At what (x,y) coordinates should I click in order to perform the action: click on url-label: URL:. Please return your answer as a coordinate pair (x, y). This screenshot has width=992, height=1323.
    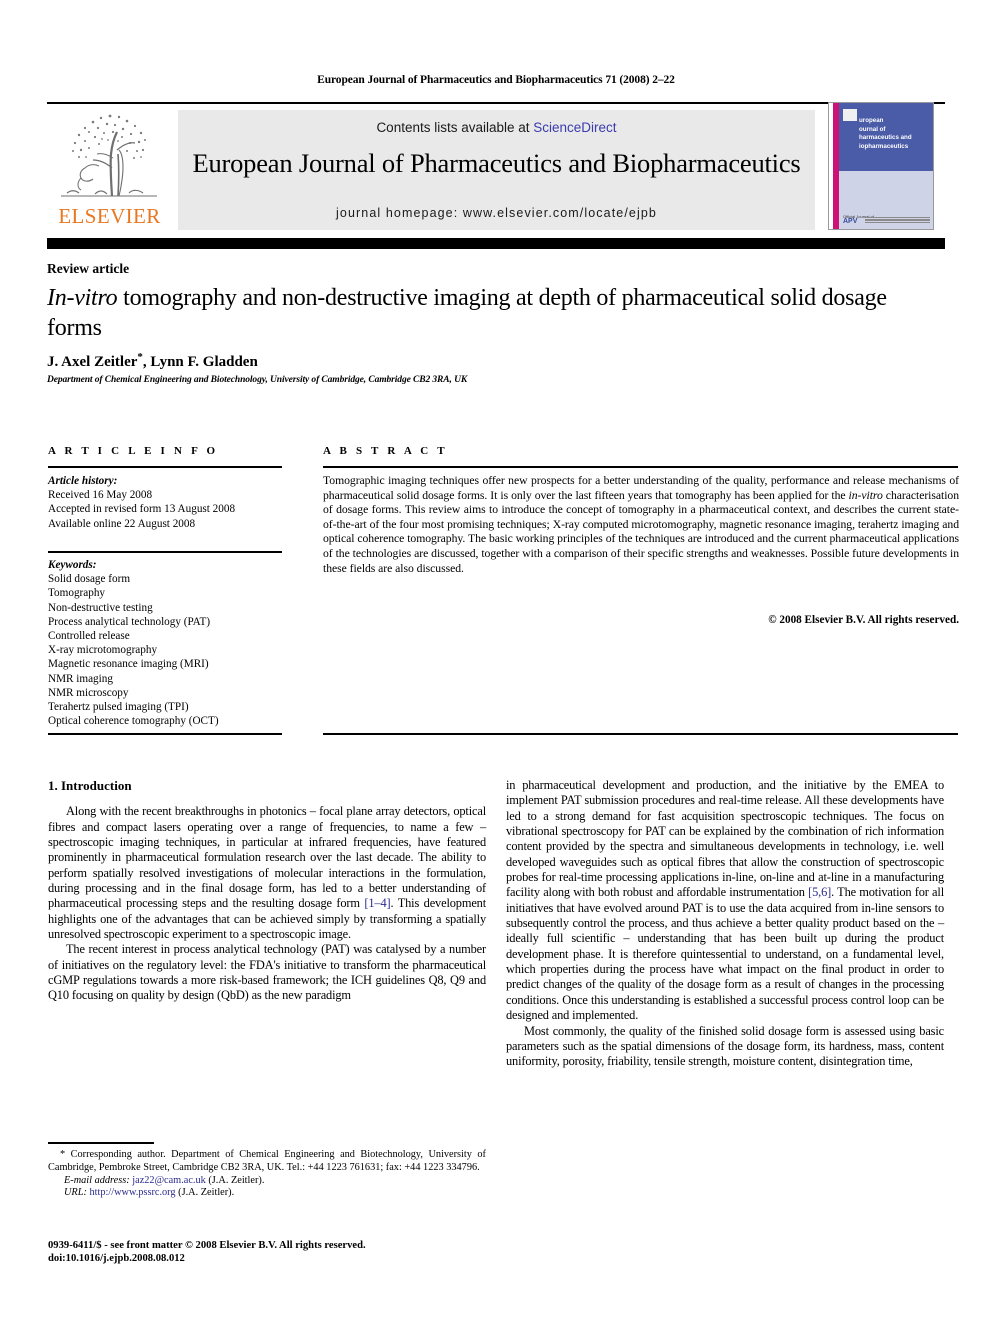
    Looking at the image, I should click on (75, 1193).